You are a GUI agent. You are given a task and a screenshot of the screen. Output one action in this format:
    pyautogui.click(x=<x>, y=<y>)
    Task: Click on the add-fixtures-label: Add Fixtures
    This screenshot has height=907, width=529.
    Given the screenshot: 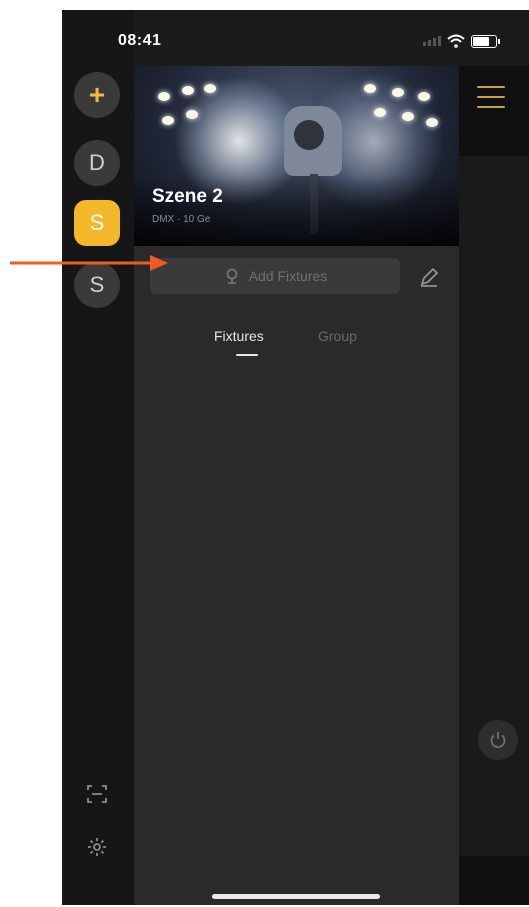 What is the action you would take?
    pyautogui.click(x=288, y=276)
    